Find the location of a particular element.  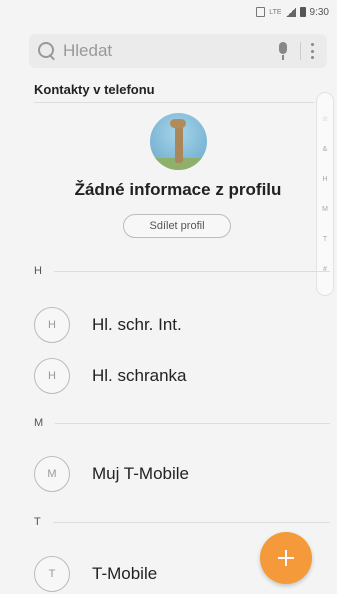

contact-row: H Hl. schranka is located at coordinates (174, 376).